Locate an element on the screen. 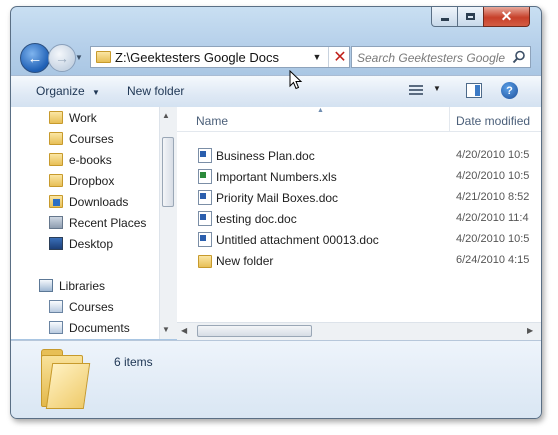 This screenshot has height=435, width=558. address-path: Z:\Geektesters Google Docs is located at coordinates (197, 57).